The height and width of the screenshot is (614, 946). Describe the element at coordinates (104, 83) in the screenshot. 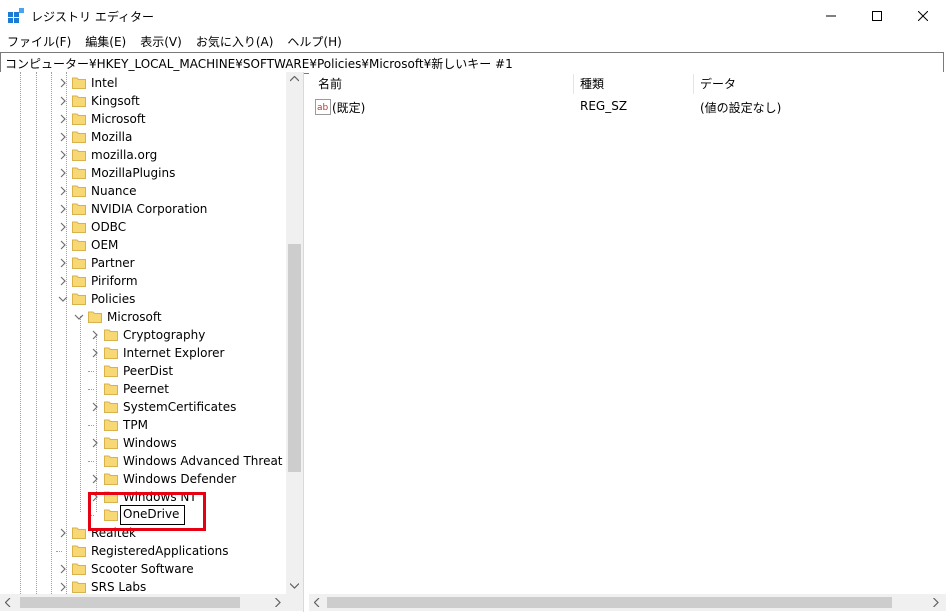

I see `tree-item-label: Intel` at that location.